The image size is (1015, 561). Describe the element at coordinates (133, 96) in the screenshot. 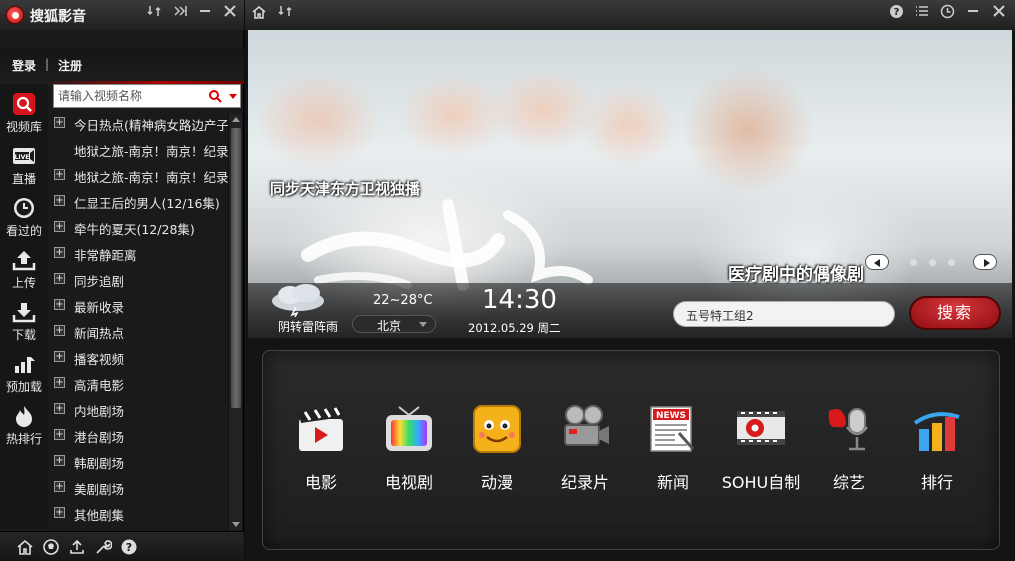

I see `search-input` at that location.